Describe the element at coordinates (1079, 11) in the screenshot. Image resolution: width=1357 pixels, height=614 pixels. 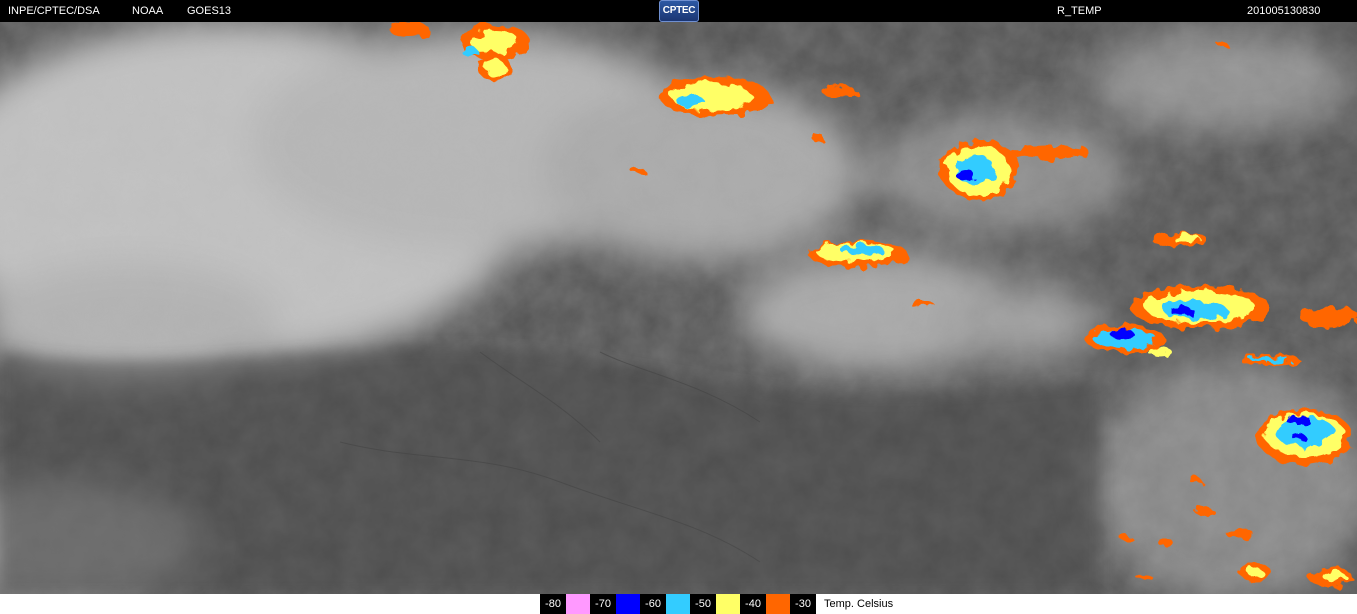
I see `product-label: R_TEMP` at that location.